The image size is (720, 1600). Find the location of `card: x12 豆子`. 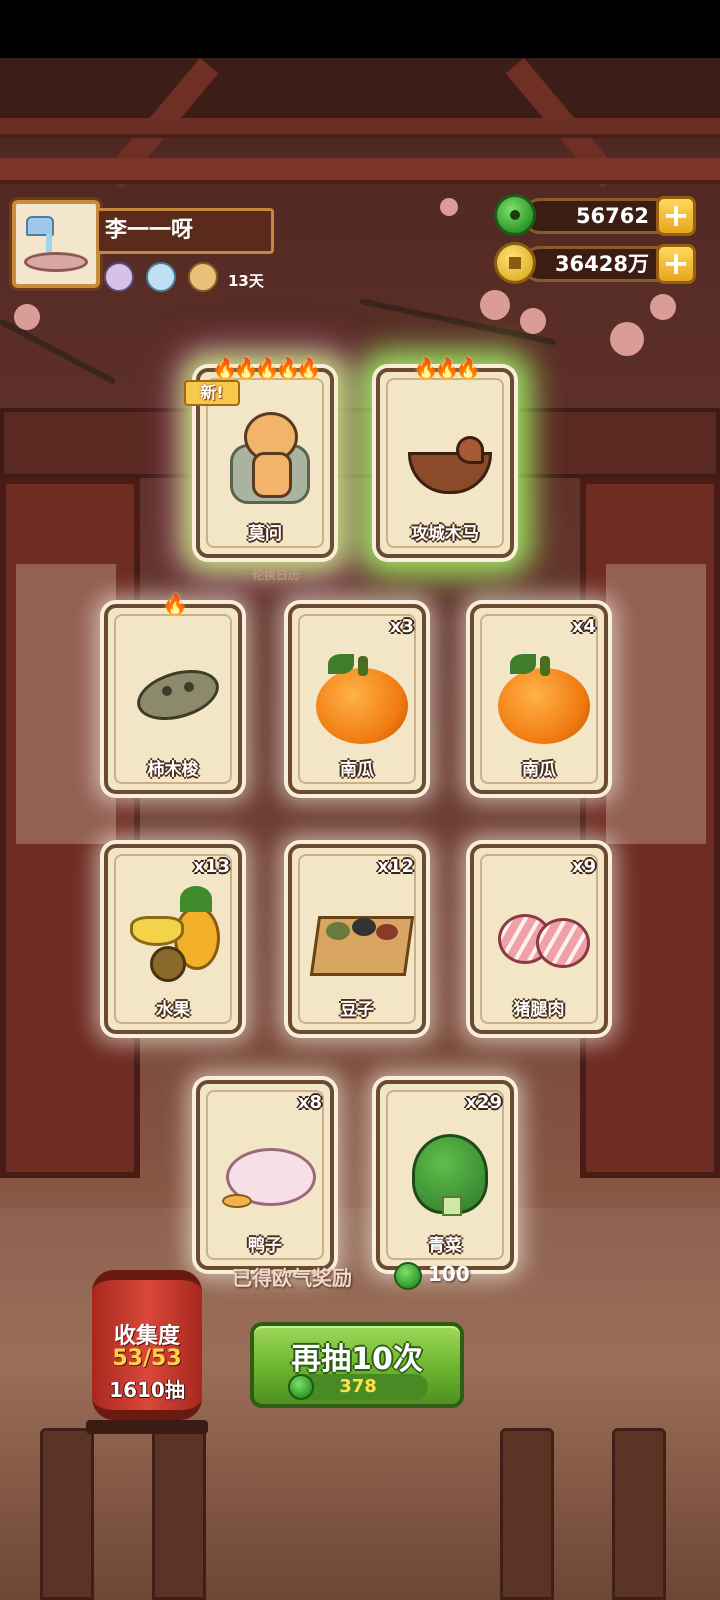

card: x12 豆子 is located at coordinates (357, 939).